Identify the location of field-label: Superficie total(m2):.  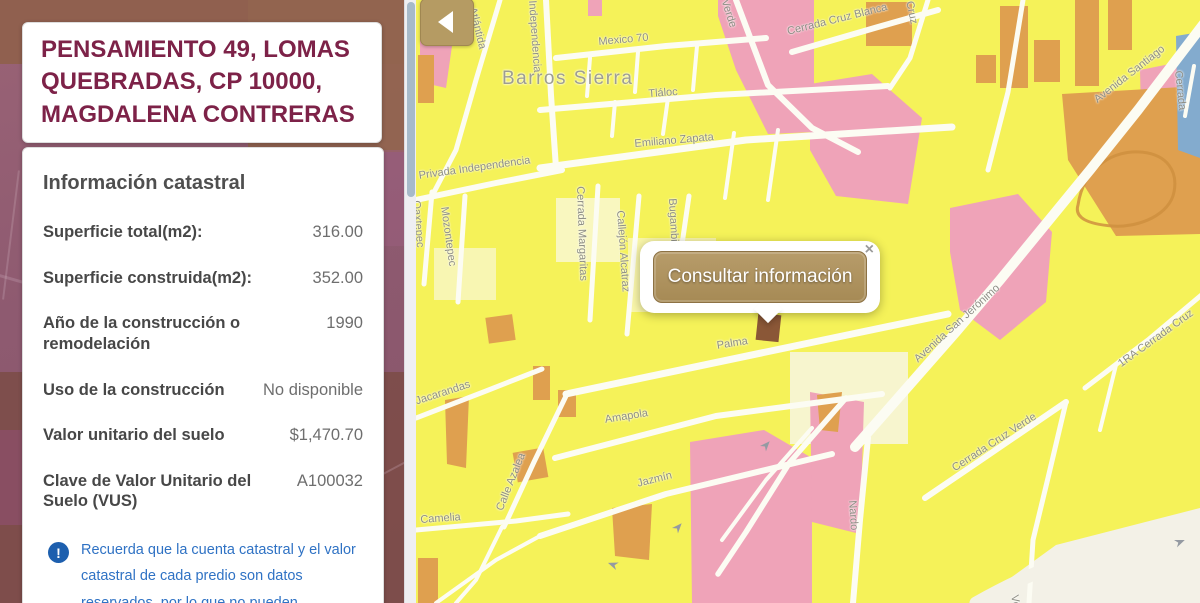
(123, 232).